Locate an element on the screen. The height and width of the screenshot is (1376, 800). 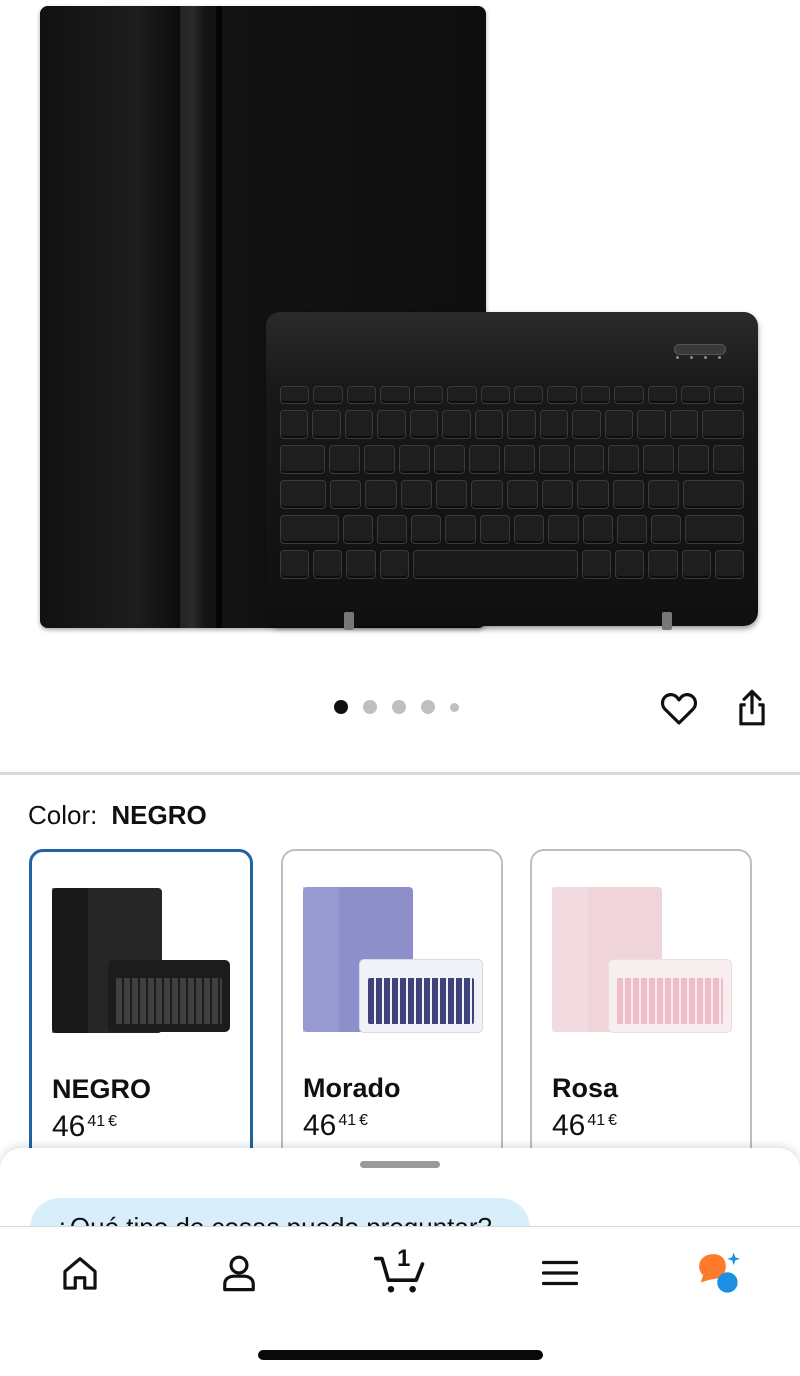
selected-color-value: NEGRO is located at coordinates (159, 815).